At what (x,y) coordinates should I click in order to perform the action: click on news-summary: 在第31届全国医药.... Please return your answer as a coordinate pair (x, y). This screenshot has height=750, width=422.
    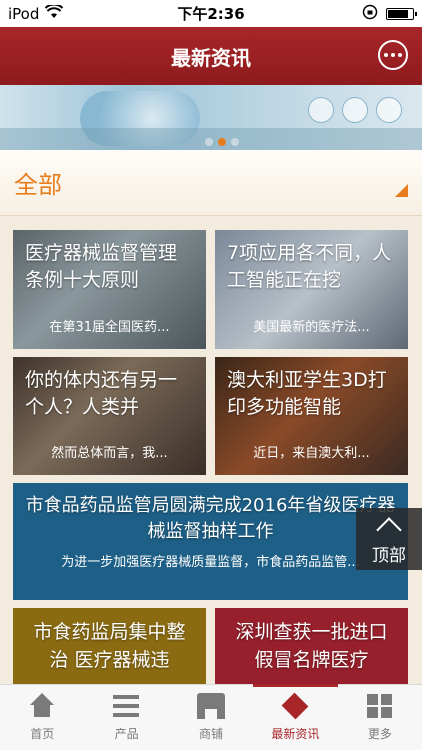
    Looking at the image, I should click on (109, 327).